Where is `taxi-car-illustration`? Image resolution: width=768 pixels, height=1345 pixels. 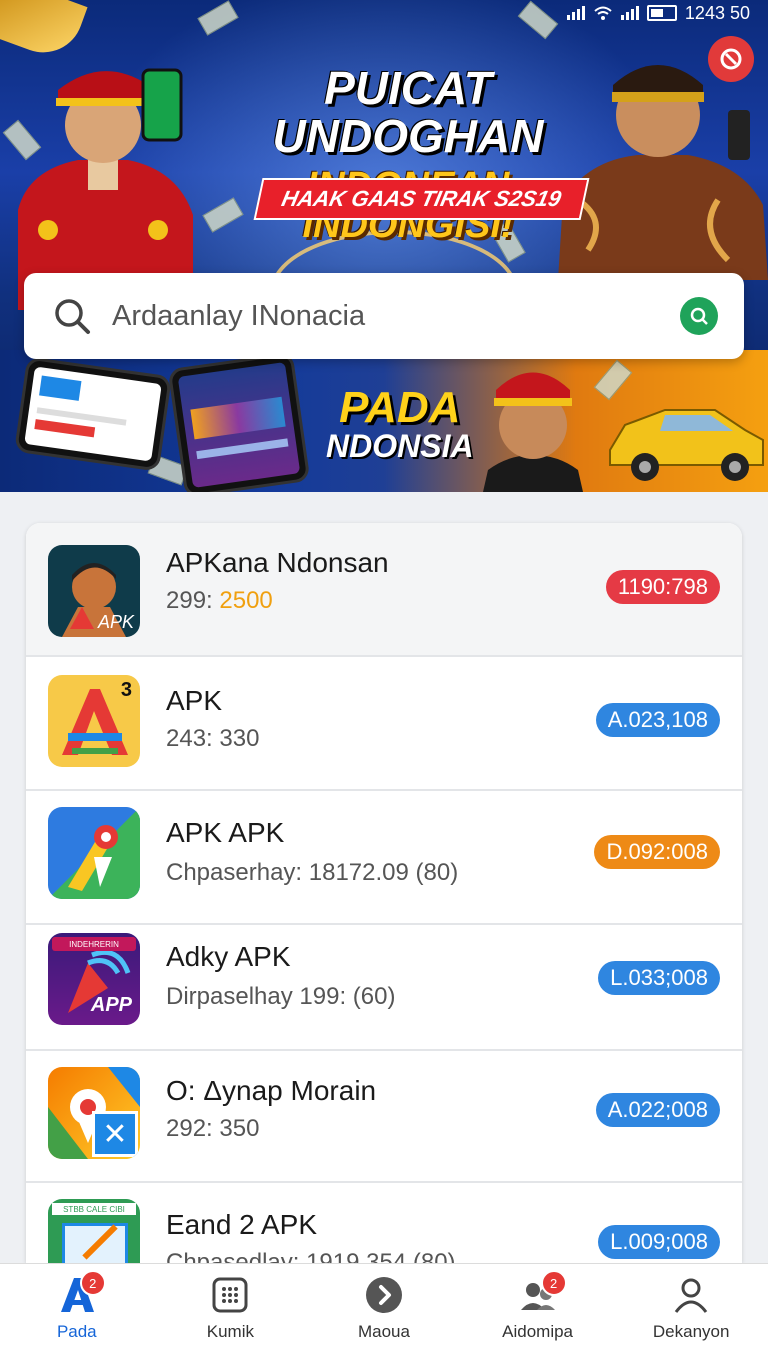 taxi-car-illustration is located at coordinates (686, 445).